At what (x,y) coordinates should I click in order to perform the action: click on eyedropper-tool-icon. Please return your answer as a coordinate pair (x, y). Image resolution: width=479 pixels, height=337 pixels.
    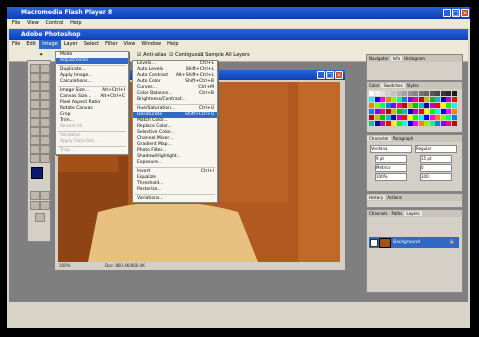
    Looking at the image, I should click on (45, 149).